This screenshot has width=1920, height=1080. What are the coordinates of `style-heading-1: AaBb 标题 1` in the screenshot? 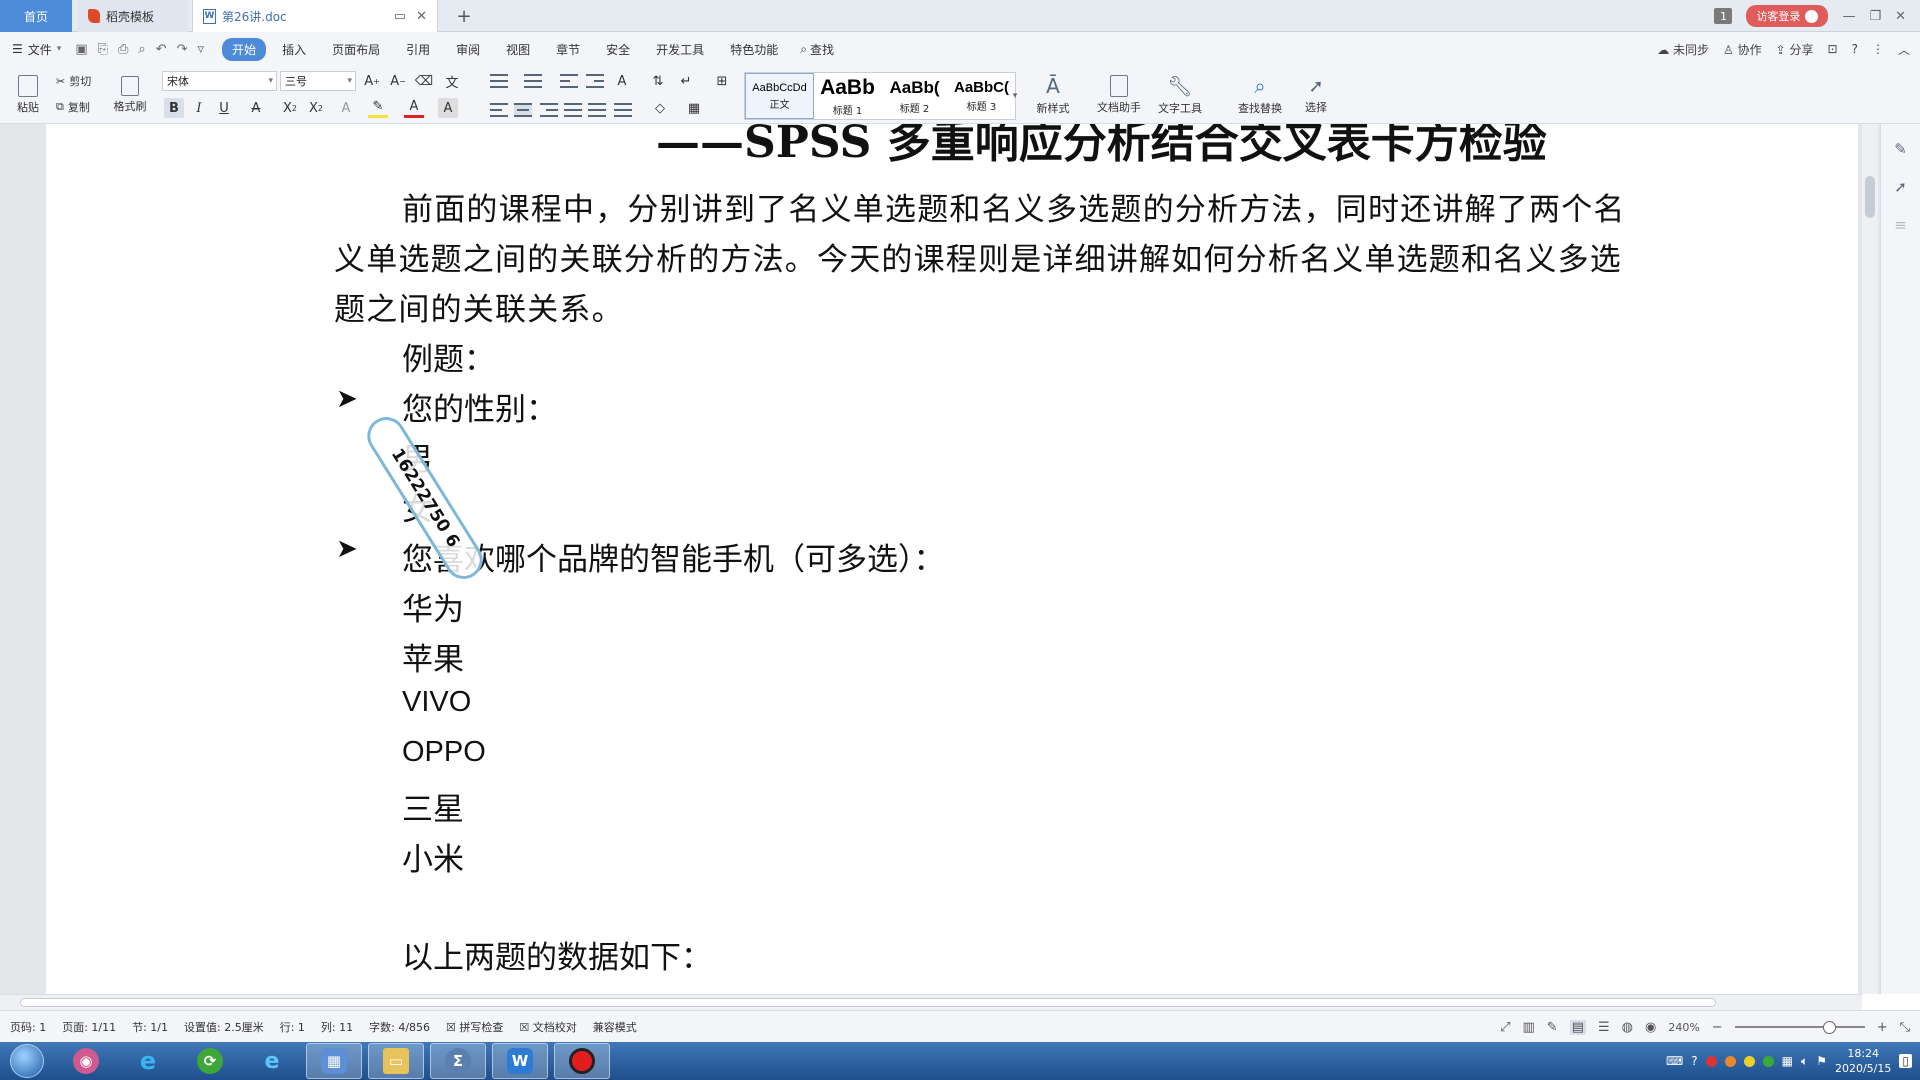 It's located at (847, 96).